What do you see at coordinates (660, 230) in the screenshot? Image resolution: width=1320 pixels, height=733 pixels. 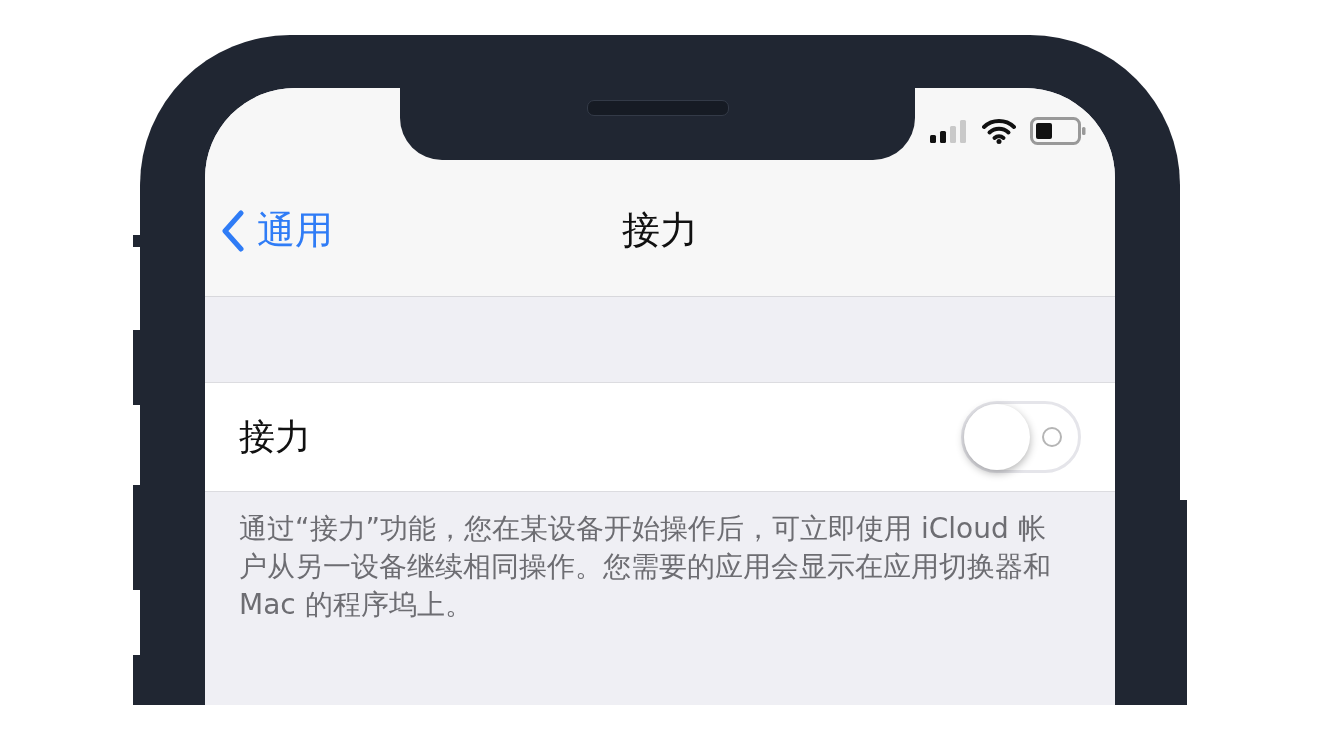 I see `nav-title: 接力` at bounding box center [660, 230].